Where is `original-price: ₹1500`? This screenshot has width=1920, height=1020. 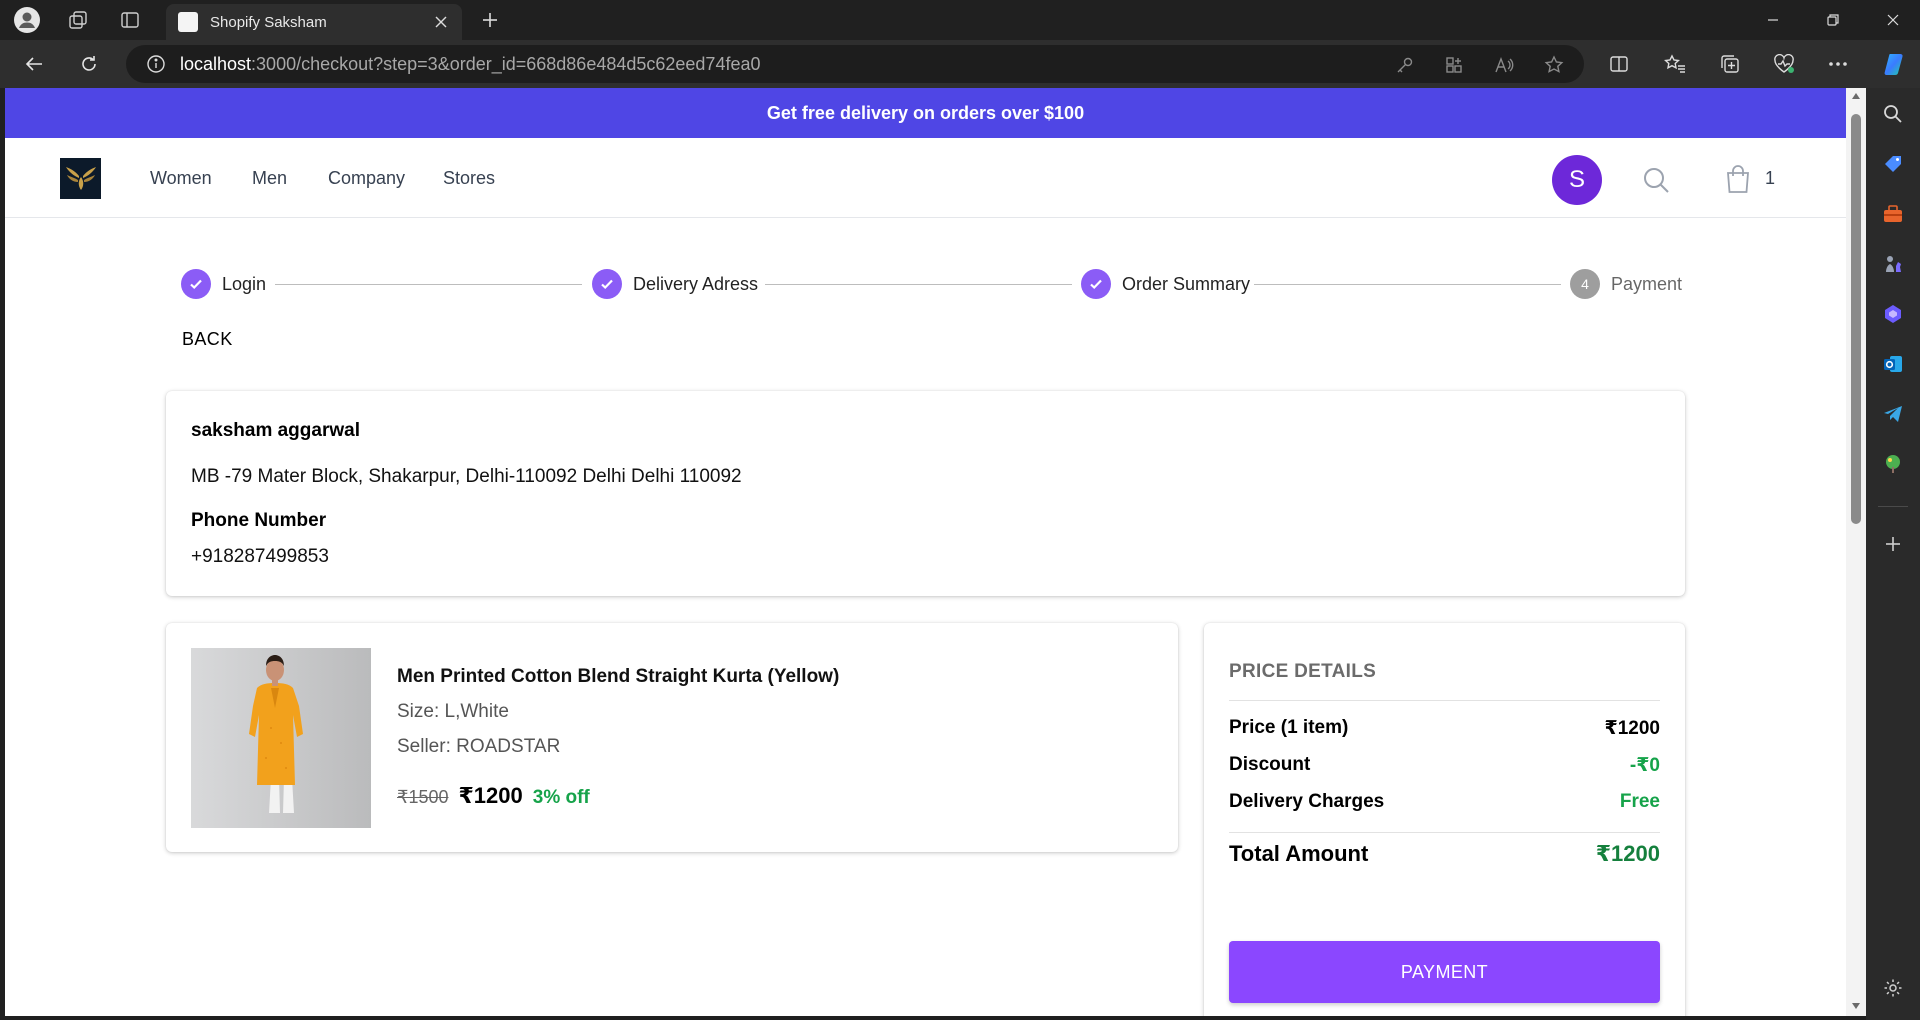 original-price: ₹1500 is located at coordinates (423, 797).